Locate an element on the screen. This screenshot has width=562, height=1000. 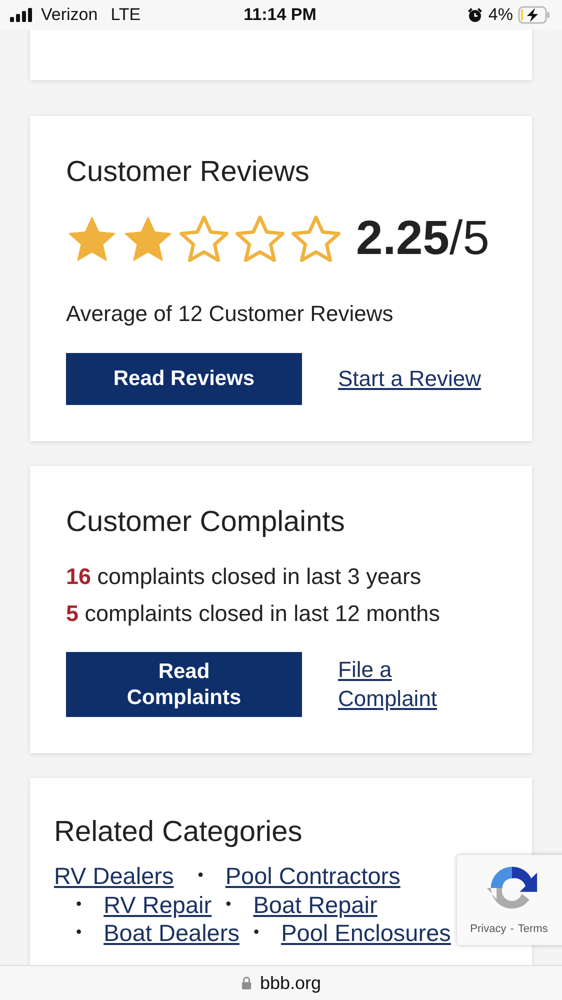
battery-charging-icon is located at coordinates (534, 15).